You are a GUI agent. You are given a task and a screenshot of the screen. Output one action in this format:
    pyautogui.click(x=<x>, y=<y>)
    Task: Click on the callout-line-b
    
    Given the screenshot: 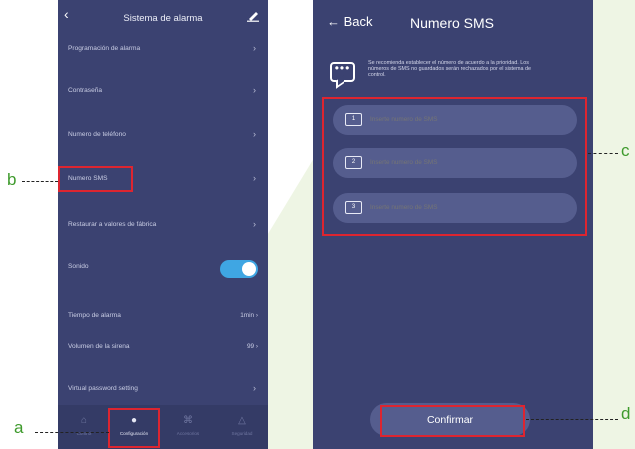 What is the action you would take?
    pyautogui.click(x=40, y=181)
    